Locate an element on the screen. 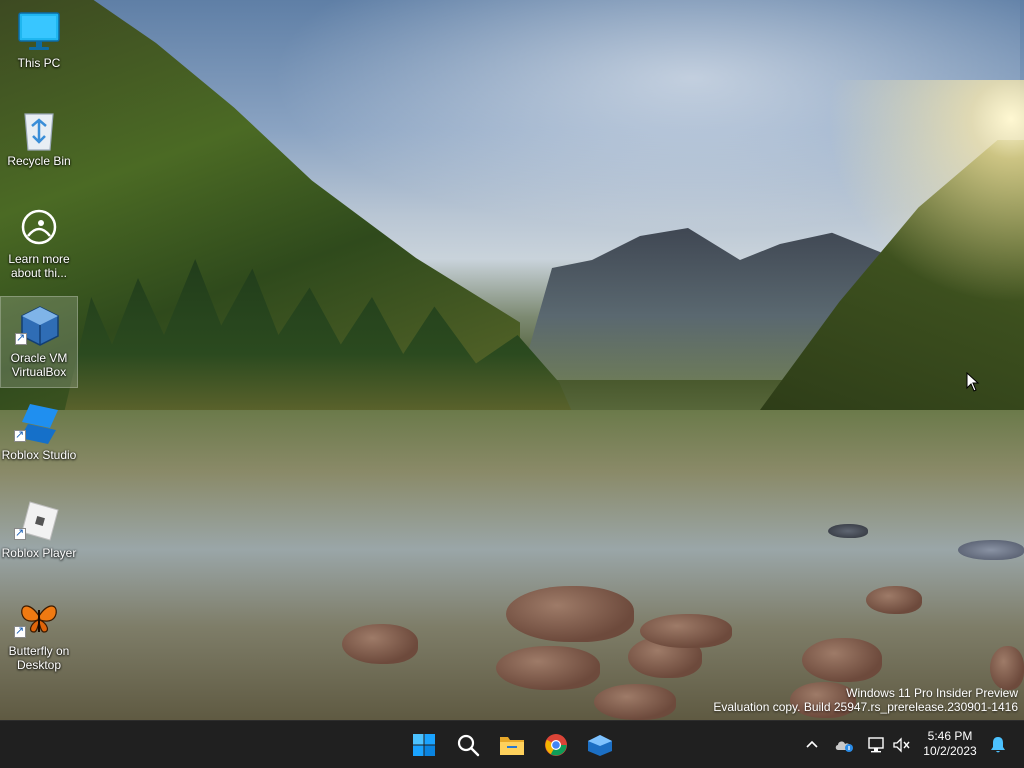 The image size is (1024, 768). onedrive-tray-button is located at coordinates (844, 745).